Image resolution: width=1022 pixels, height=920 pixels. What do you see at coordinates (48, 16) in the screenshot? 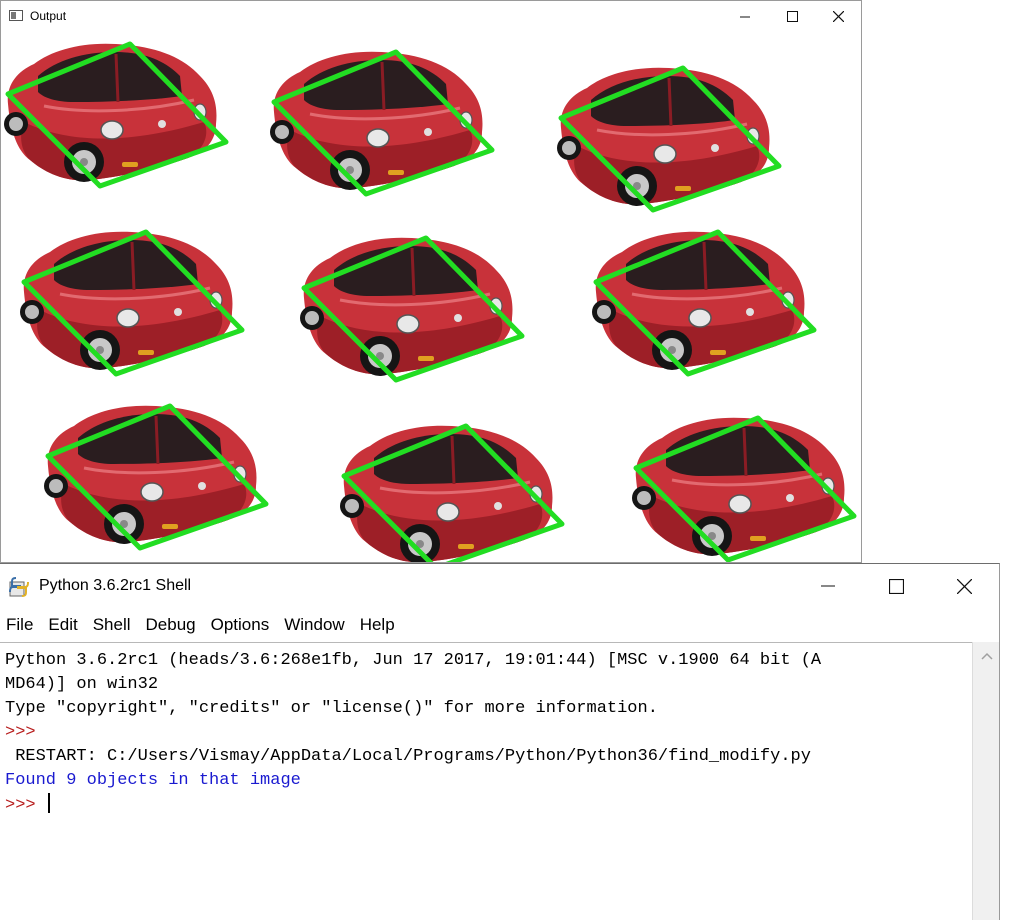
I see `output-window-title: Output` at bounding box center [48, 16].